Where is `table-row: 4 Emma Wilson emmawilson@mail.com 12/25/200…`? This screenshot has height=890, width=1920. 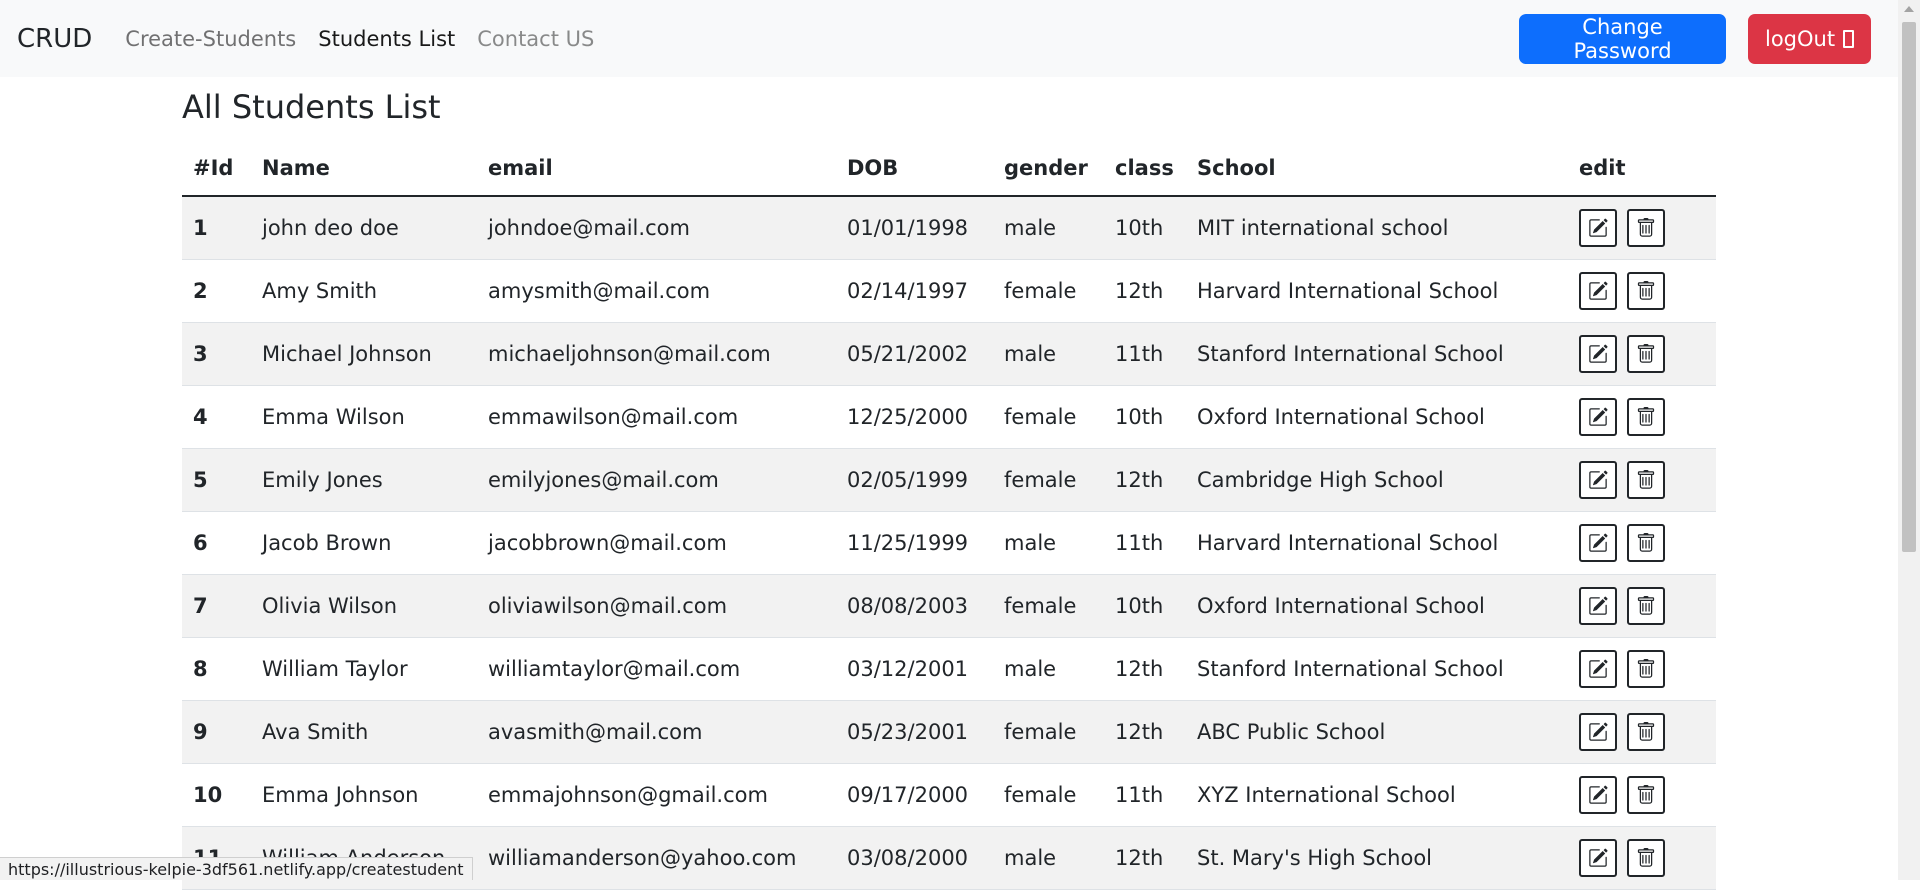
table-row: 4 Emma Wilson emmawilson@mail.com 12/25/200… is located at coordinates (949, 417).